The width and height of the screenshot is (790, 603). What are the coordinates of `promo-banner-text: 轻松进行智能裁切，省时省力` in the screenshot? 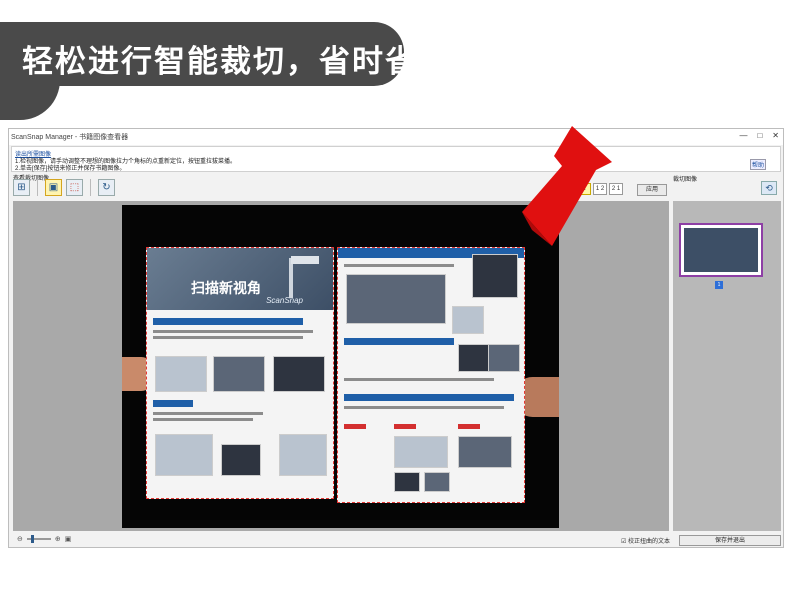 It's located at (236, 62).